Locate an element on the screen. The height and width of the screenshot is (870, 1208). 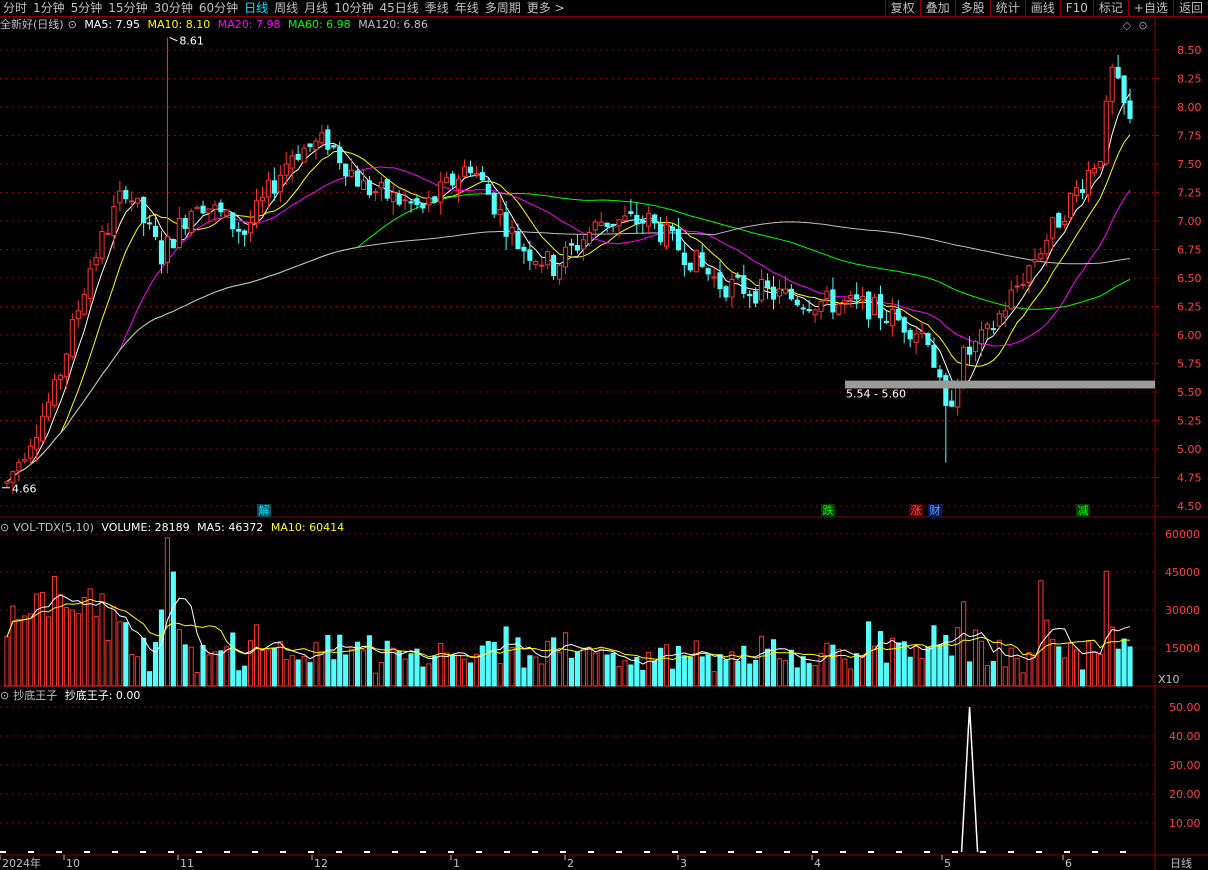
vol-menu-icon: ⊙ is located at coordinates (4, 527).